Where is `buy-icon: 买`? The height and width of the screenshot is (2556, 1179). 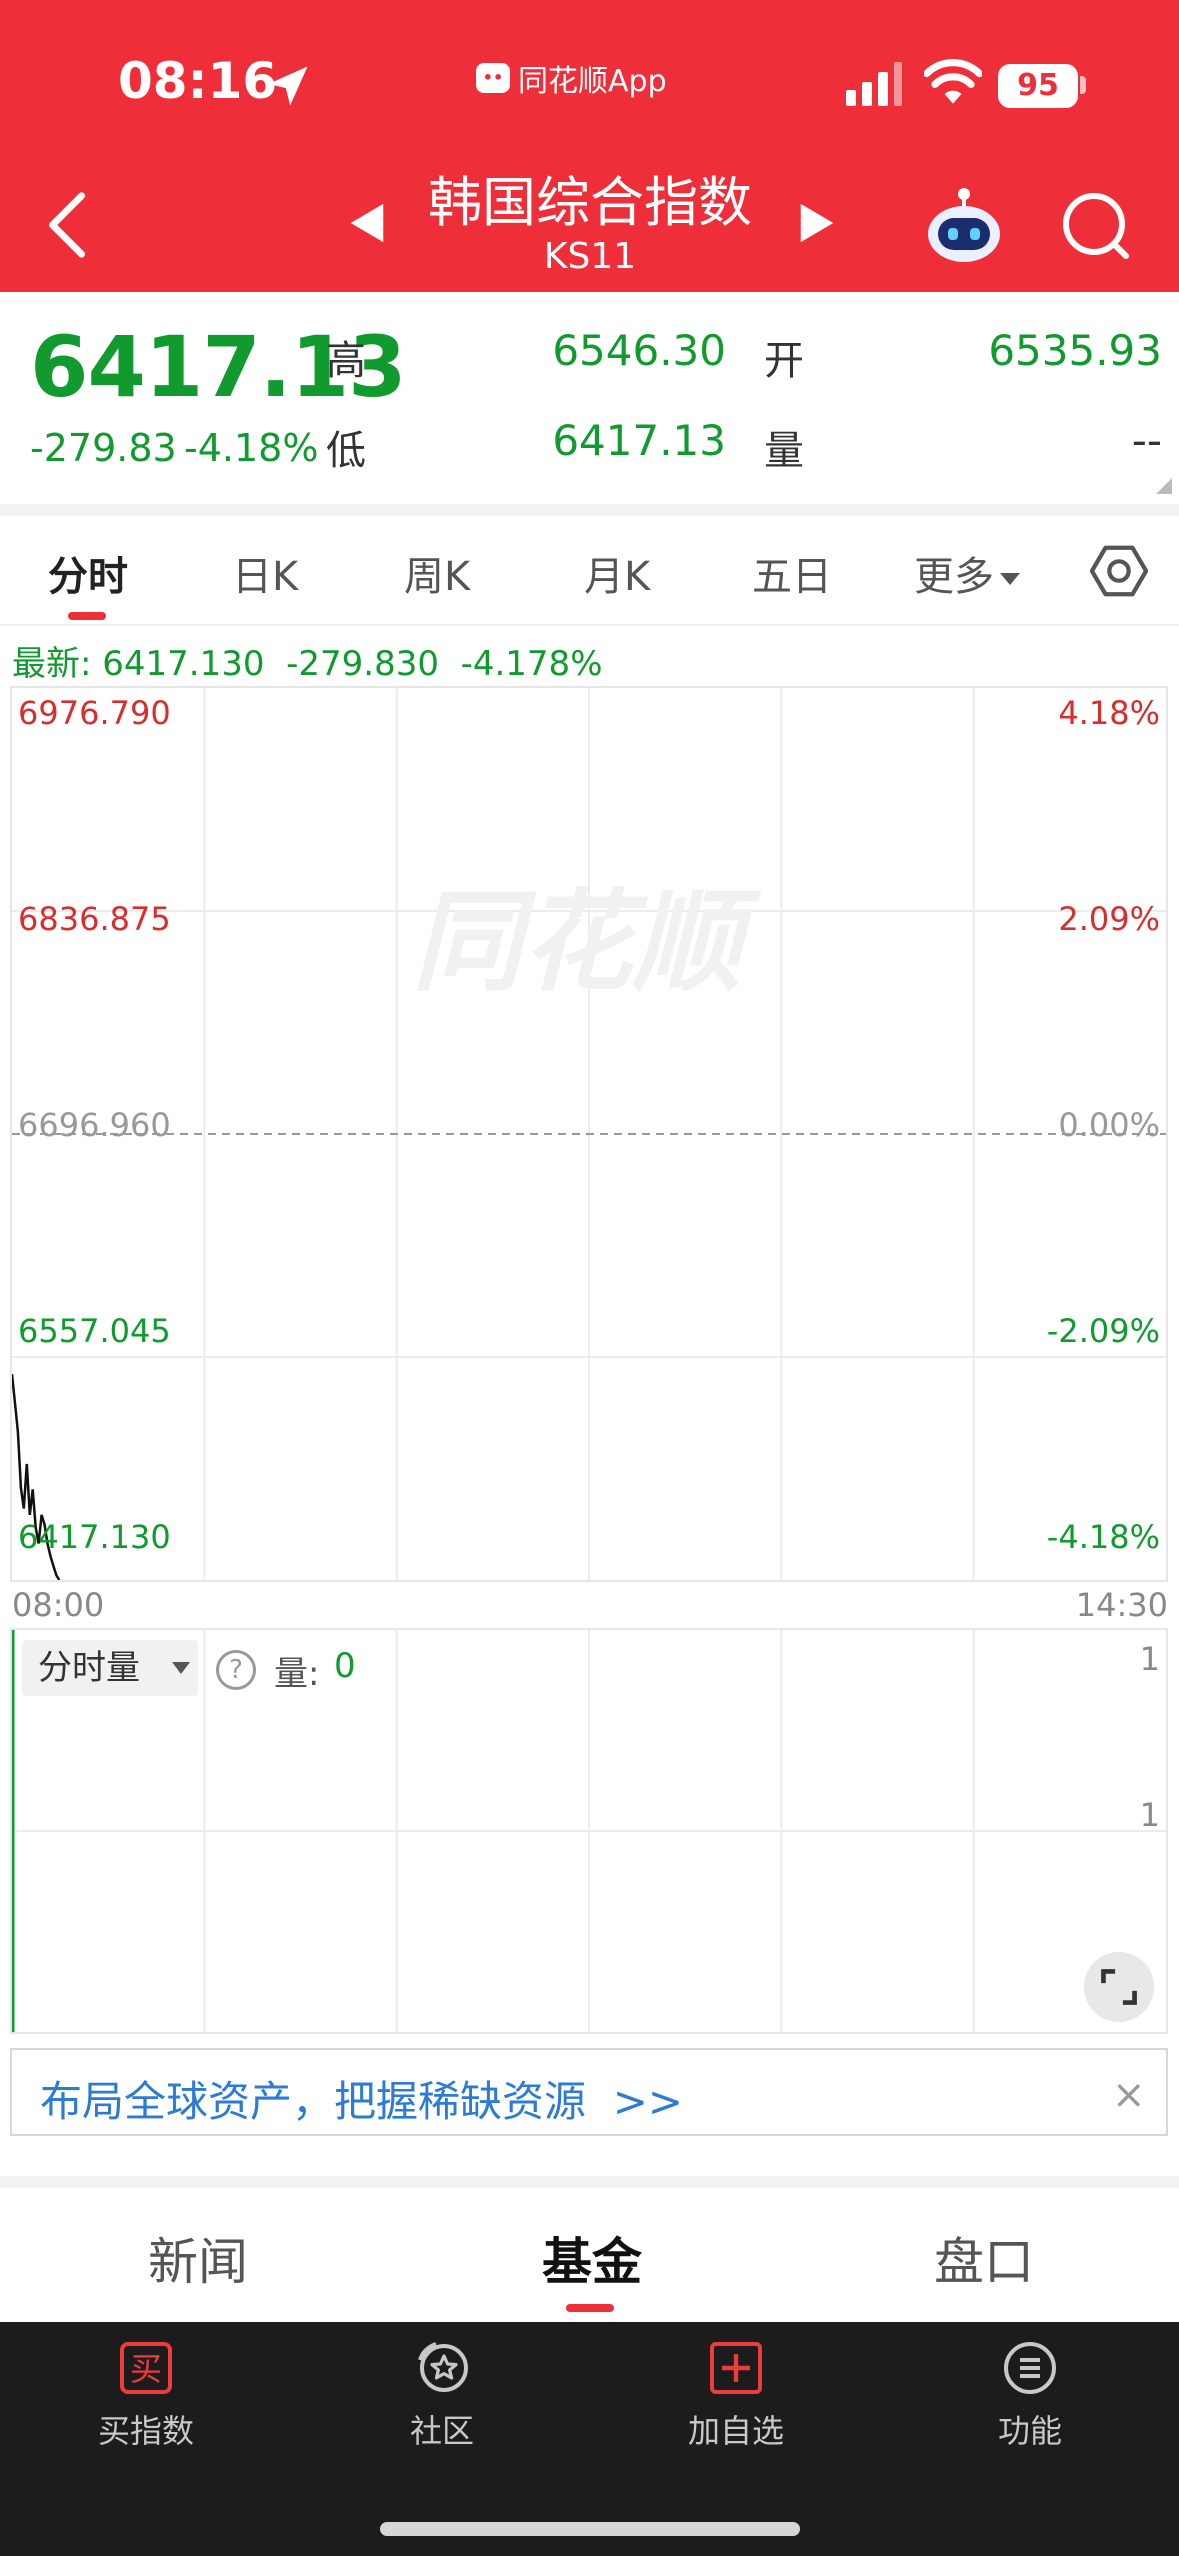 buy-icon: 买 is located at coordinates (146, 2368).